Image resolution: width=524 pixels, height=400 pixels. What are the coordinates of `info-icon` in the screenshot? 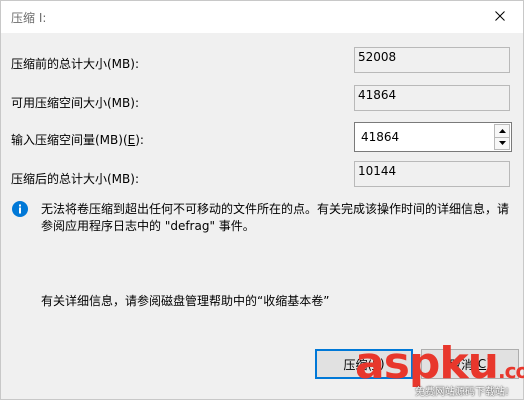 It's located at (20, 209).